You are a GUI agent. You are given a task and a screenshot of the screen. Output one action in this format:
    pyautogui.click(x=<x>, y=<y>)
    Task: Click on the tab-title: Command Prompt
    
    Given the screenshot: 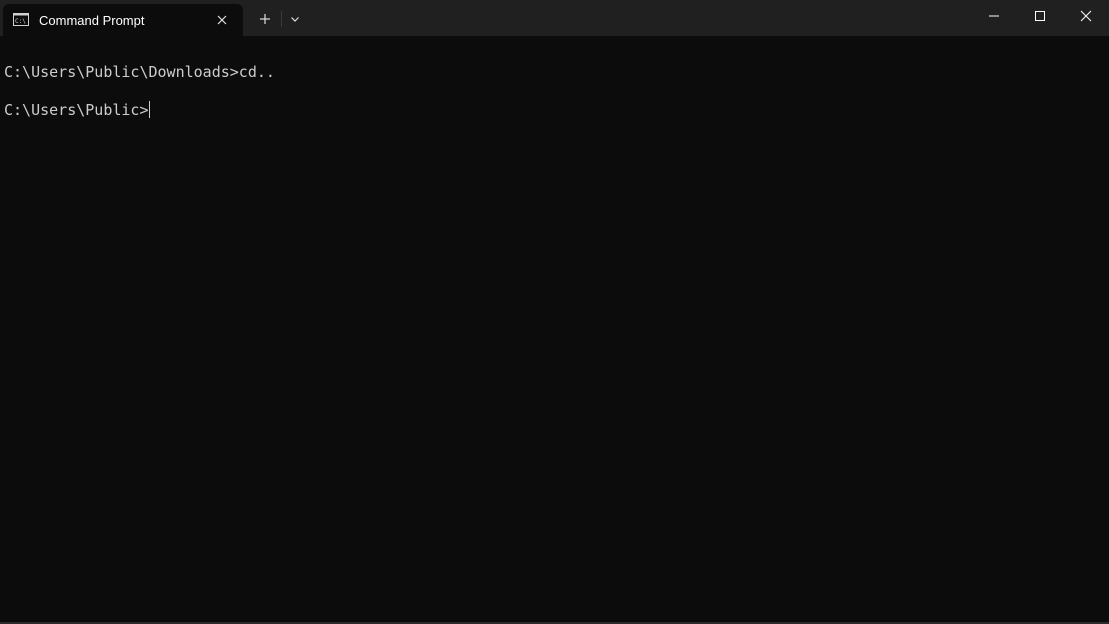 What is the action you would take?
    pyautogui.click(x=92, y=20)
    